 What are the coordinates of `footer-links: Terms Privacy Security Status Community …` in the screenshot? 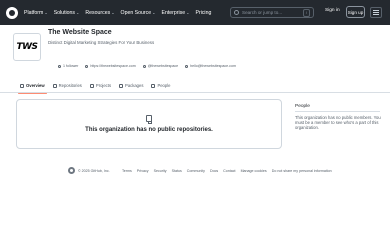 It's located at (227, 171).